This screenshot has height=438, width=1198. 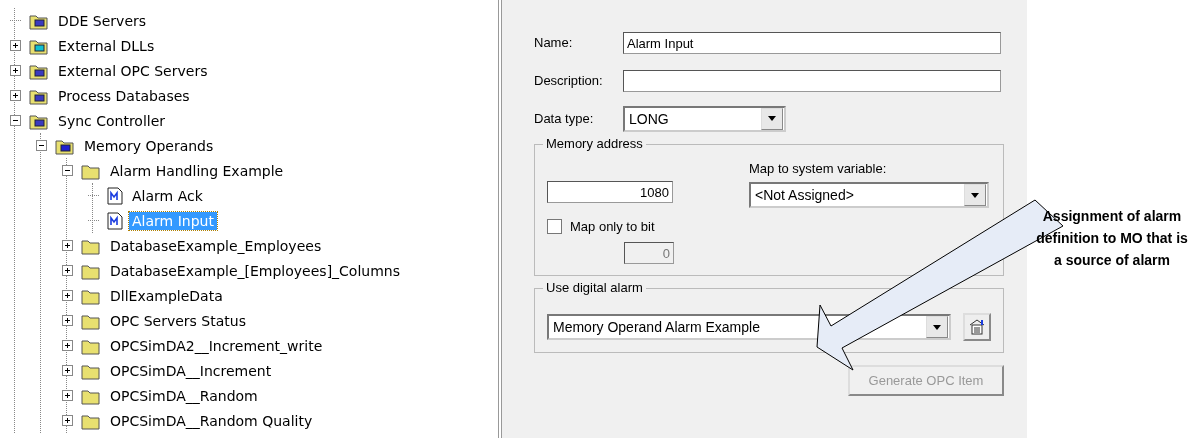 What do you see at coordinates (869, 195) in the screenshot?
I see `system-variable-dropdown: <Not Assigned>` at bounding box center [869, 195].